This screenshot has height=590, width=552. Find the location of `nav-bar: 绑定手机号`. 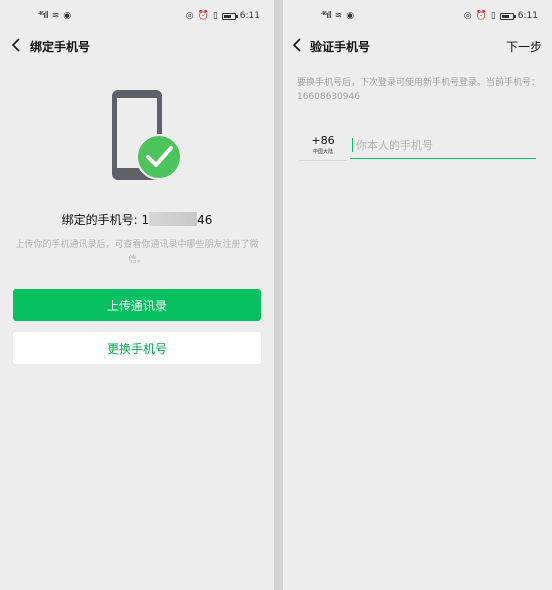

nav-bar: 绑定手机号 is located at coordinates (137, 46).